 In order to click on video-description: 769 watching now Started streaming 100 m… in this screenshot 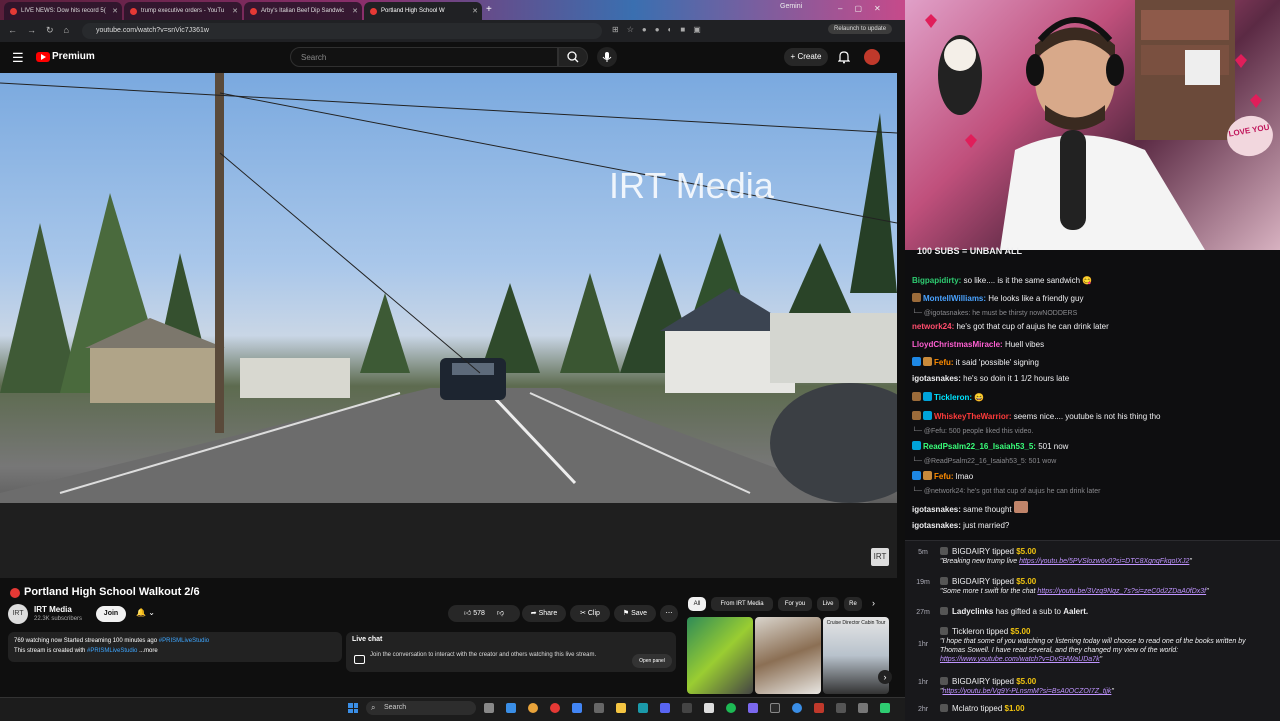, I will do `click(175, 647)`.